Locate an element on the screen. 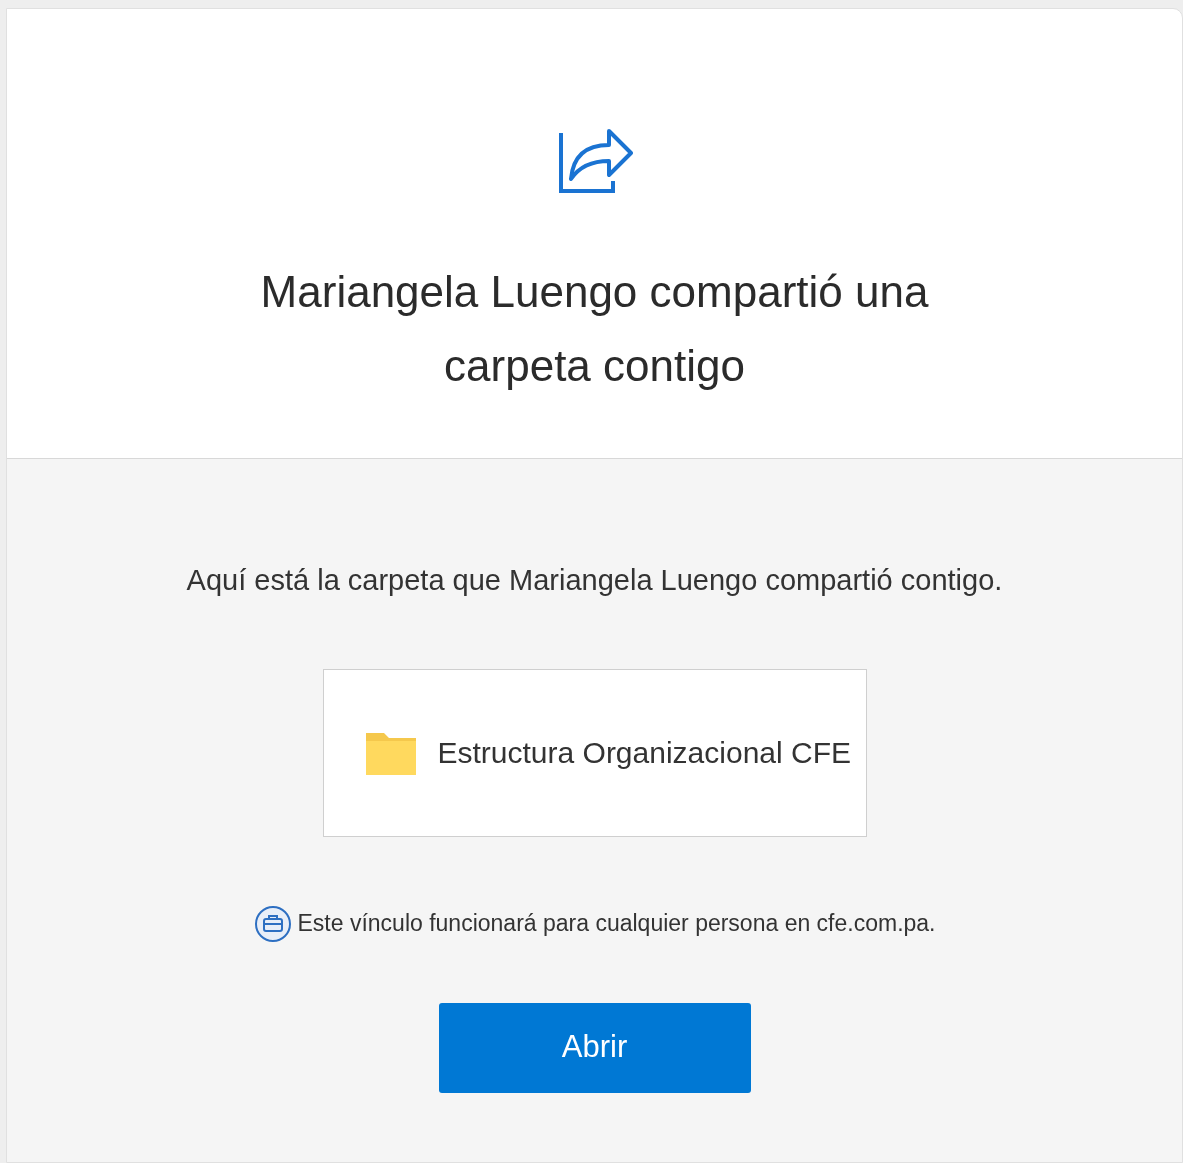 The width and height of the screenshot is (1183, 1163). briefcase-icon is located at coordinates (272, 923).